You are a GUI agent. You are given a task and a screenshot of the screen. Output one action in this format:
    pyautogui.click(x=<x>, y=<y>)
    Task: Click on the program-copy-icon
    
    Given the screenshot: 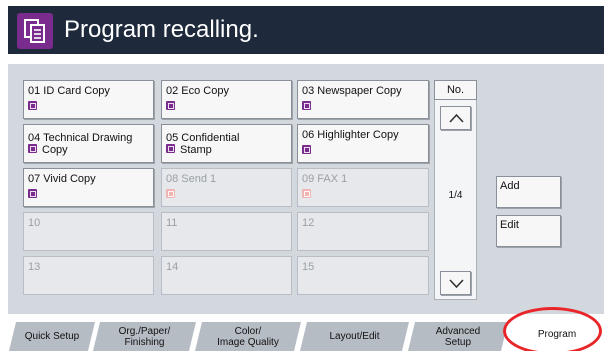 What is the action you would take?
    pyautogui.click(x=35, y=31)
    